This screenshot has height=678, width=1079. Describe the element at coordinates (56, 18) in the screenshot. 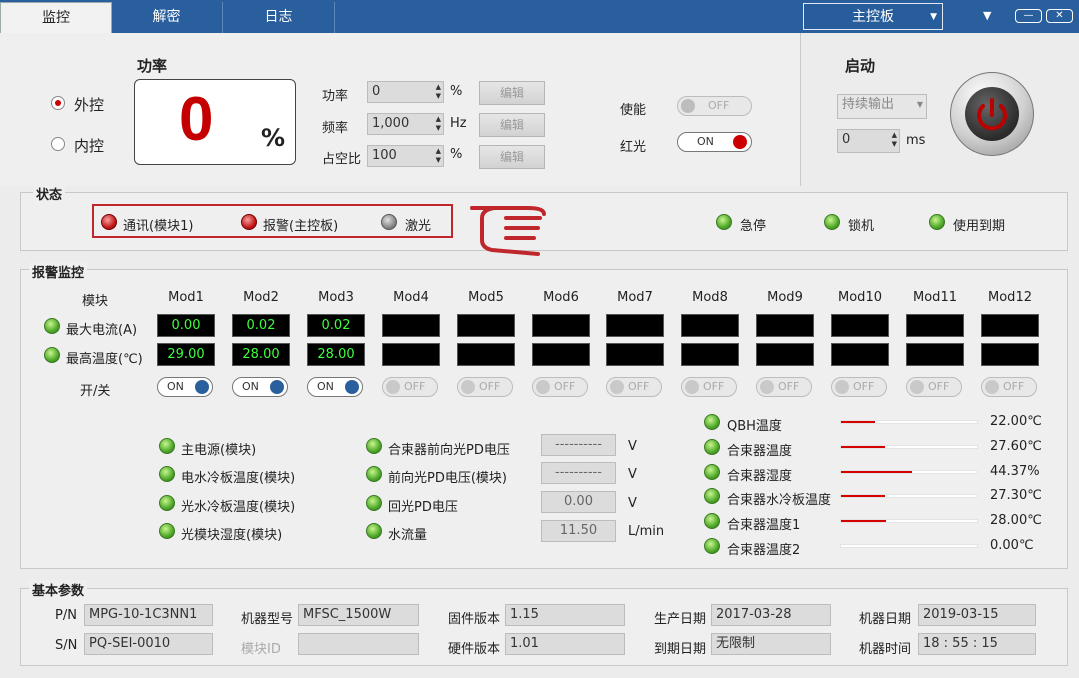

I see `tab-monitor: 监控` at that location.